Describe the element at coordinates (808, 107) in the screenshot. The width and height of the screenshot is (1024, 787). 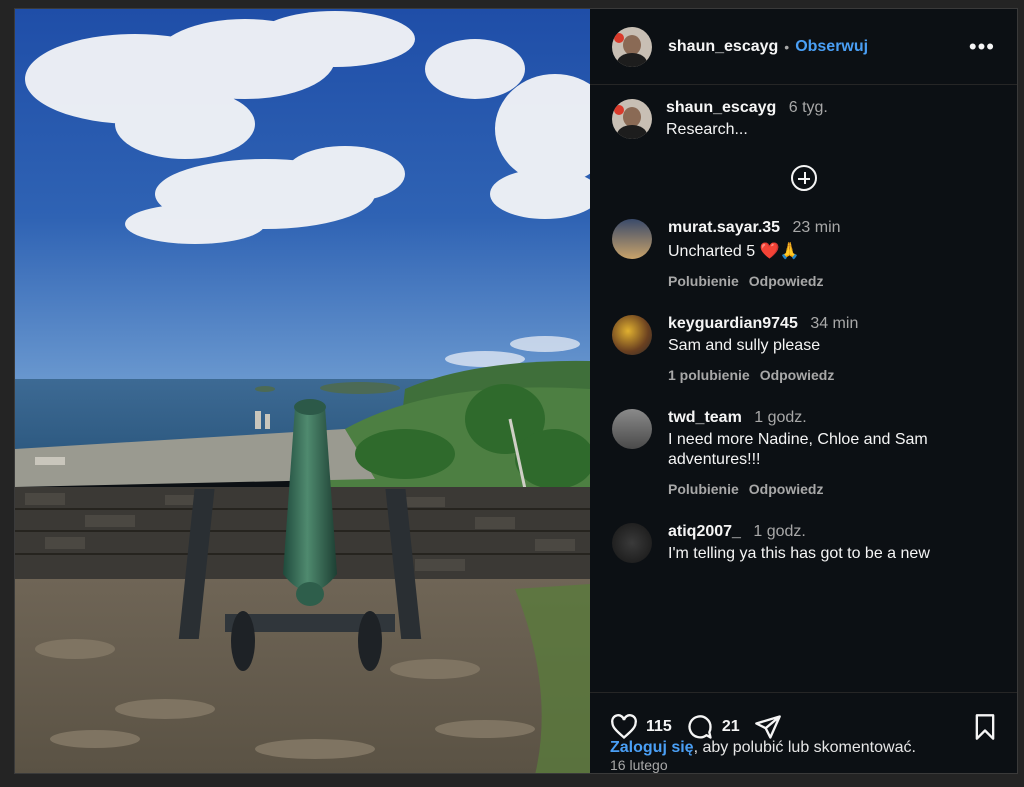
I see `caption-time: 6 tyg.` at that location.